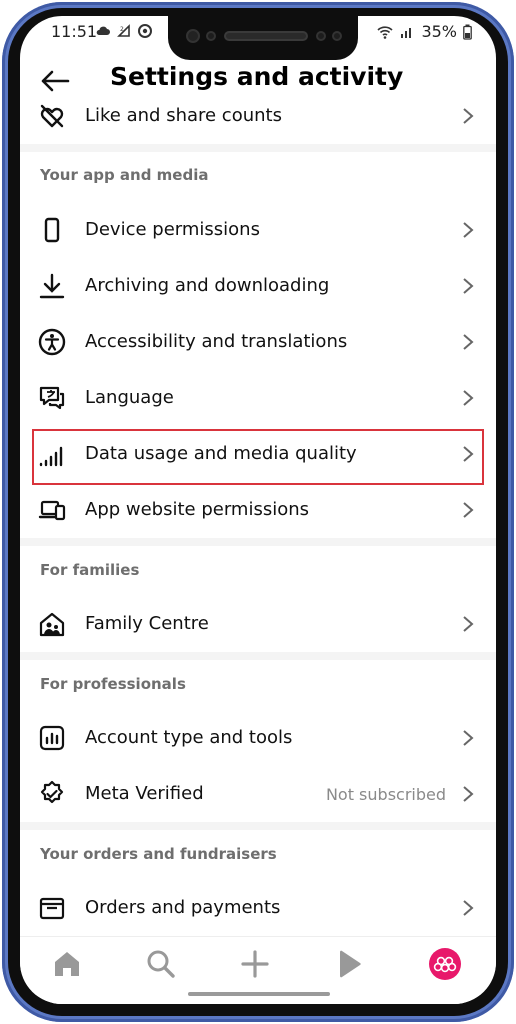 The height and width of the screenshot is (1024, 516). Describe the element at coordinates (90, 570) in the screenshot. I see `section-heading-families: For families` at that location.